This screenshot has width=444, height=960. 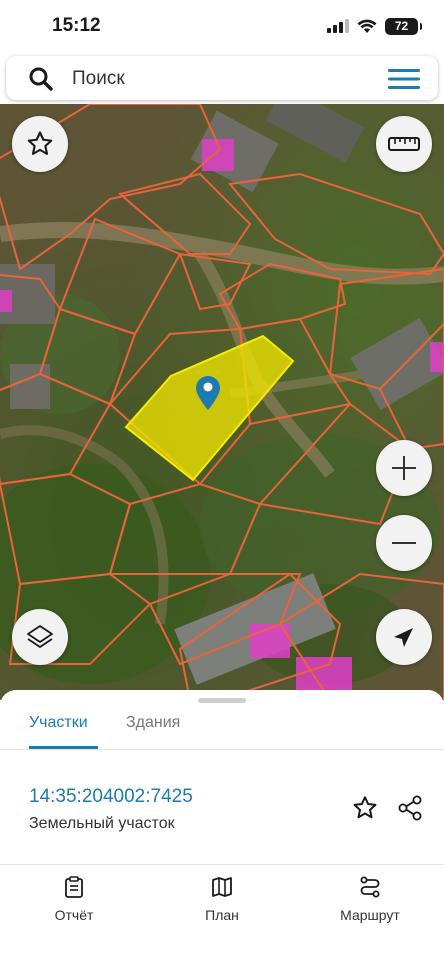 What do you see at coordinates (222, 78) in the screenshot?
I see `search-bar: Поиск` at bounding box center [222, 78].